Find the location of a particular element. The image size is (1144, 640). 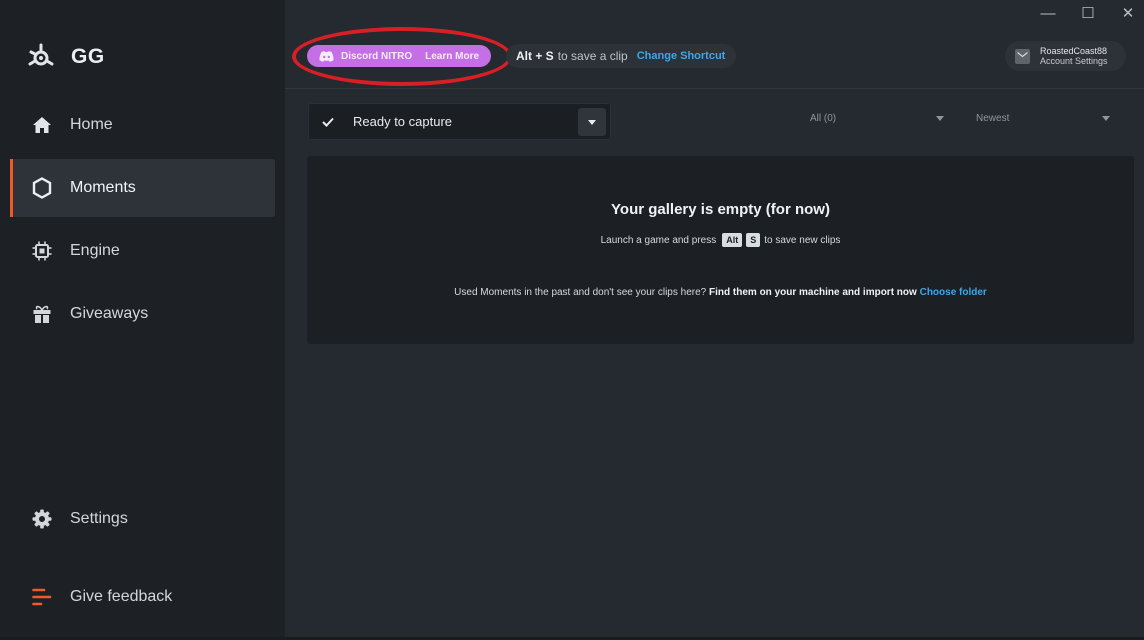

checkmark-icon is located at coordinates (329, 122).